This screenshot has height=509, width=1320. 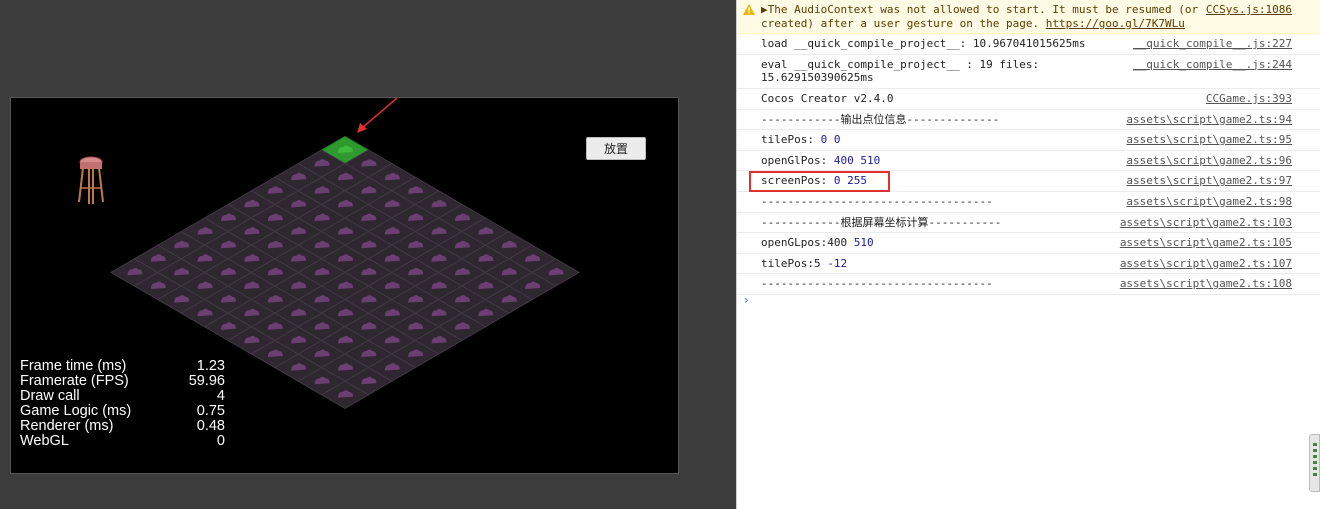 I want to click on source-link: assets\script\game2.ts:94, so click(x=1209, y=120).